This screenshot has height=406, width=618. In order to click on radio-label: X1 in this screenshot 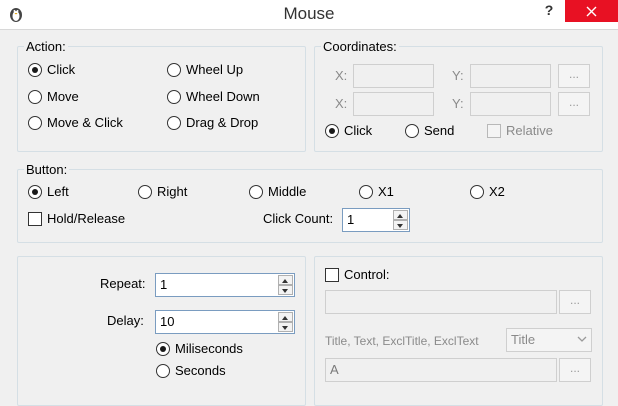, I will do `click(386, 191)`.